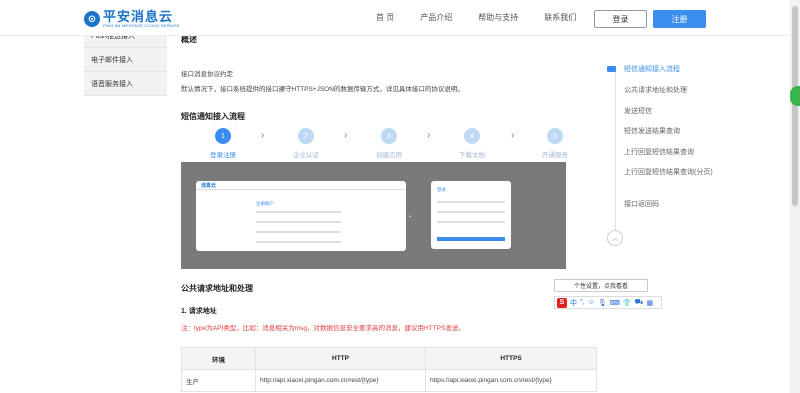  What do you see at coordinates (223, 155) in the screenshot?
I see `step-label: 登录注册` at bounding box center [223, 155].